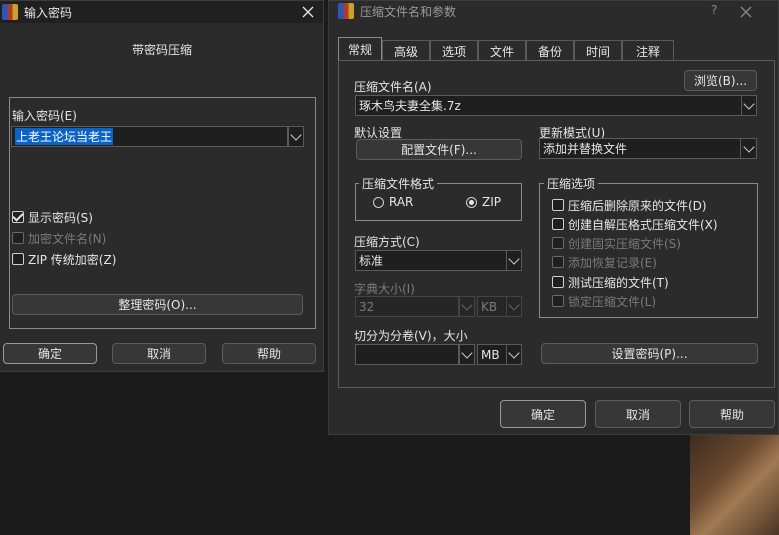  I want to click on solid-checkbox, so click(558, 243).